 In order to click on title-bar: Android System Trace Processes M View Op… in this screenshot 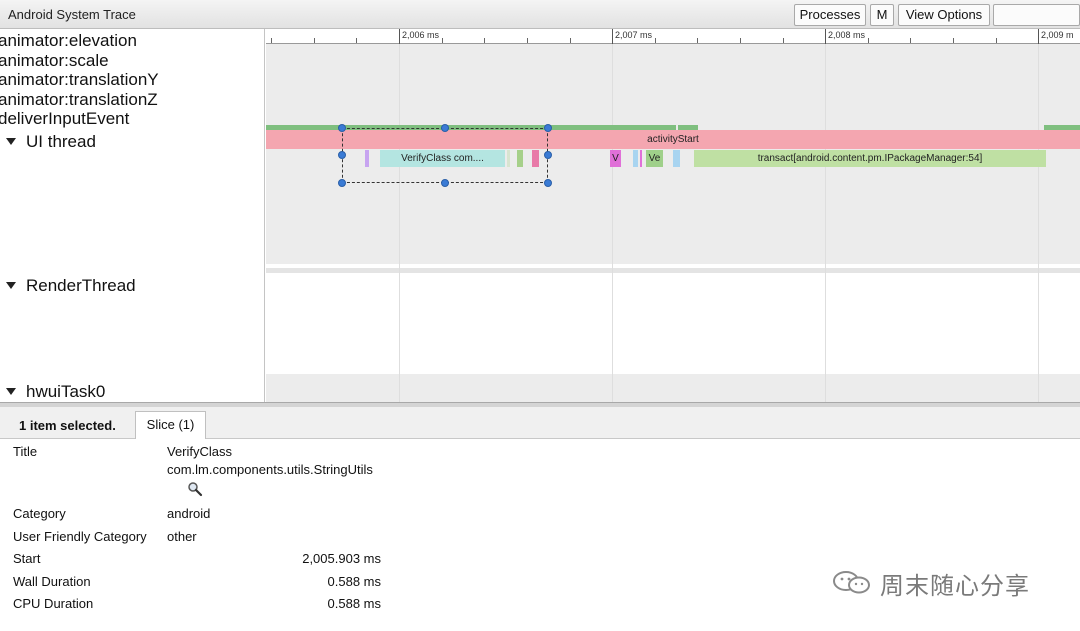, I will do `click(540, 14)`.